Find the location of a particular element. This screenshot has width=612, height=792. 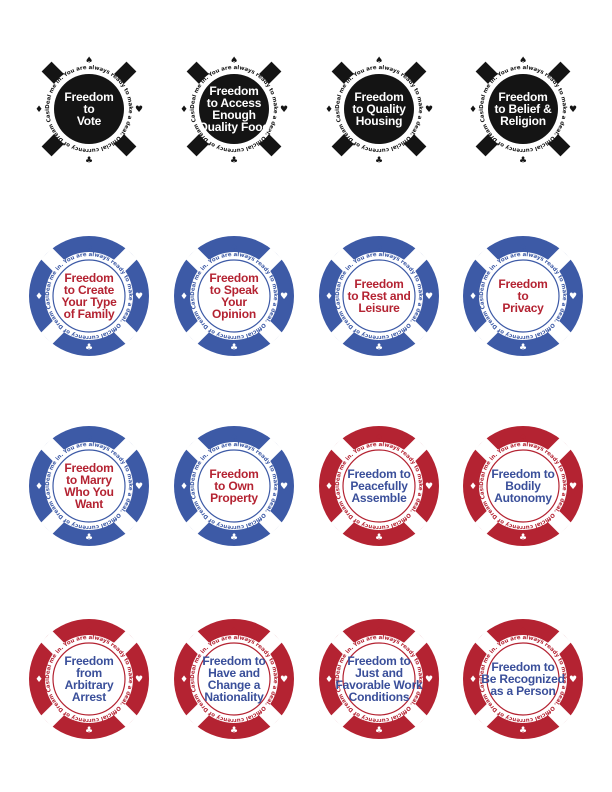

chip-label-line: Autonomy is located at coordinates (523, 498).